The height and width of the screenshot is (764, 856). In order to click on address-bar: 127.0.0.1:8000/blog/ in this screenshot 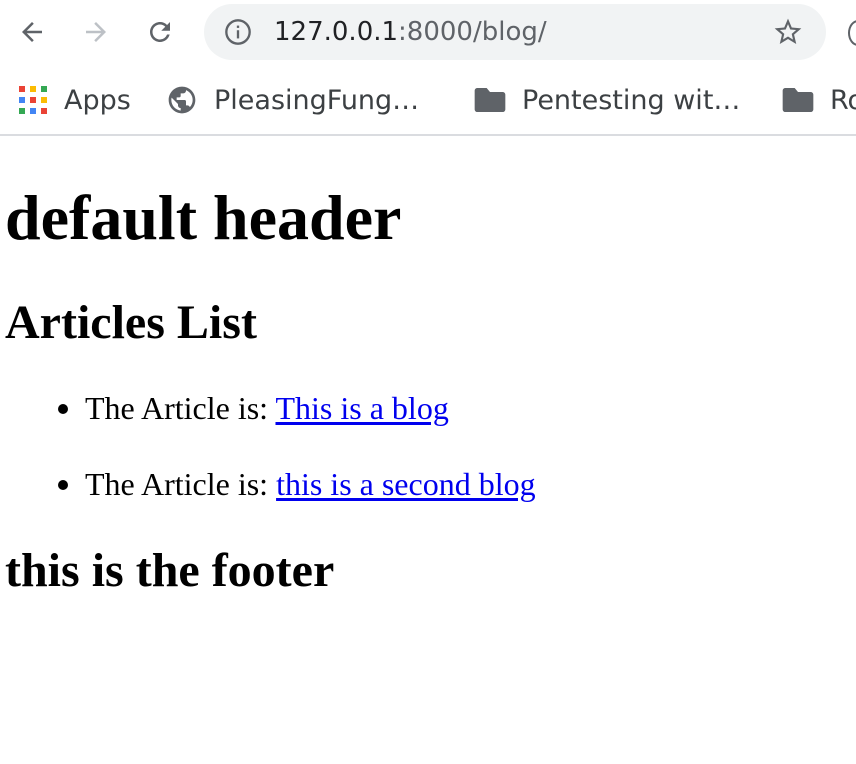, I will do `click(515, 32)`.